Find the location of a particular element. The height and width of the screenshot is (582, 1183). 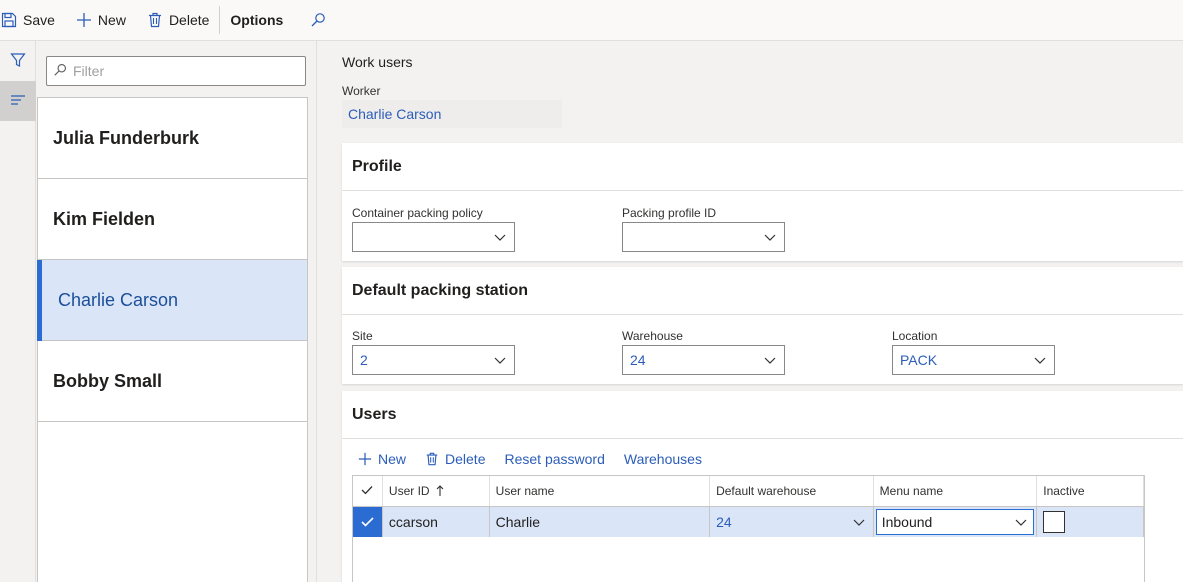

location-value: PACK is located at coordinates (919, 360).